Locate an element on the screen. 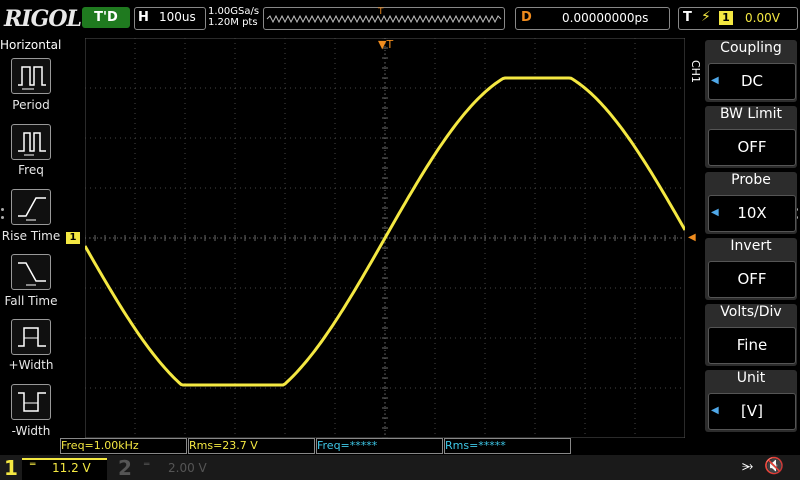 The image size is (800, 480). timebase-box: H 100us is located at coordinates (170, 18).